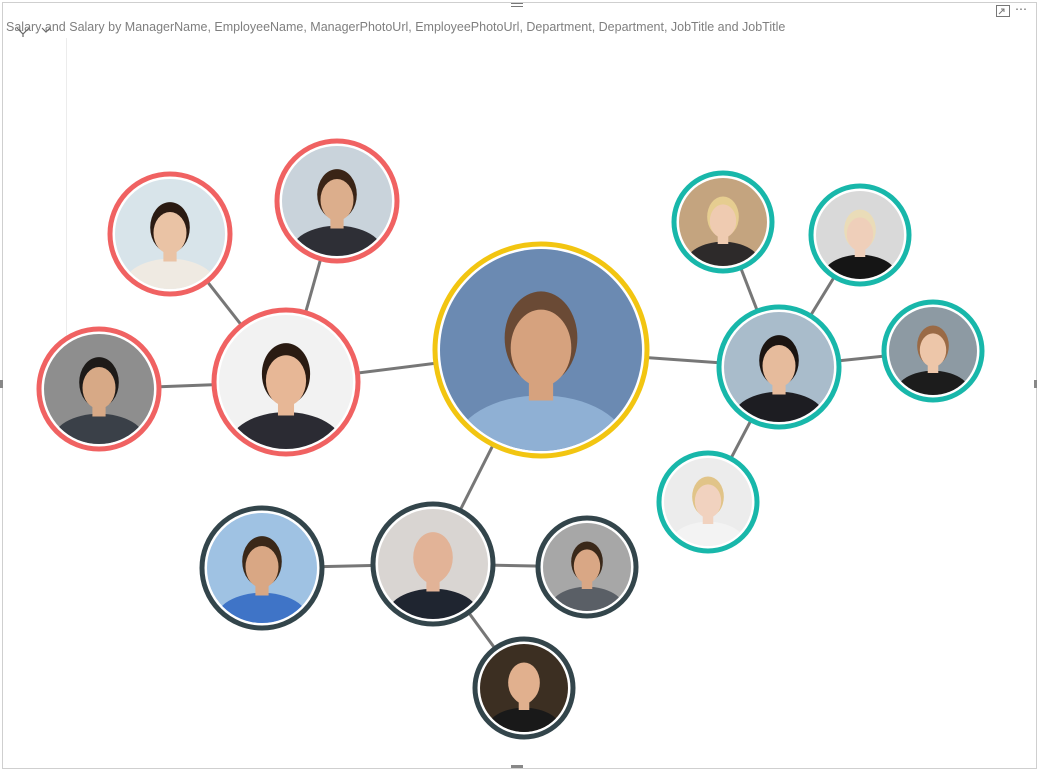 The height and width of the screenshot is (773, 1041). Describe the element at coordinates (587, 573) in the screenshot. I see `node-dark-emp-right` at that location.